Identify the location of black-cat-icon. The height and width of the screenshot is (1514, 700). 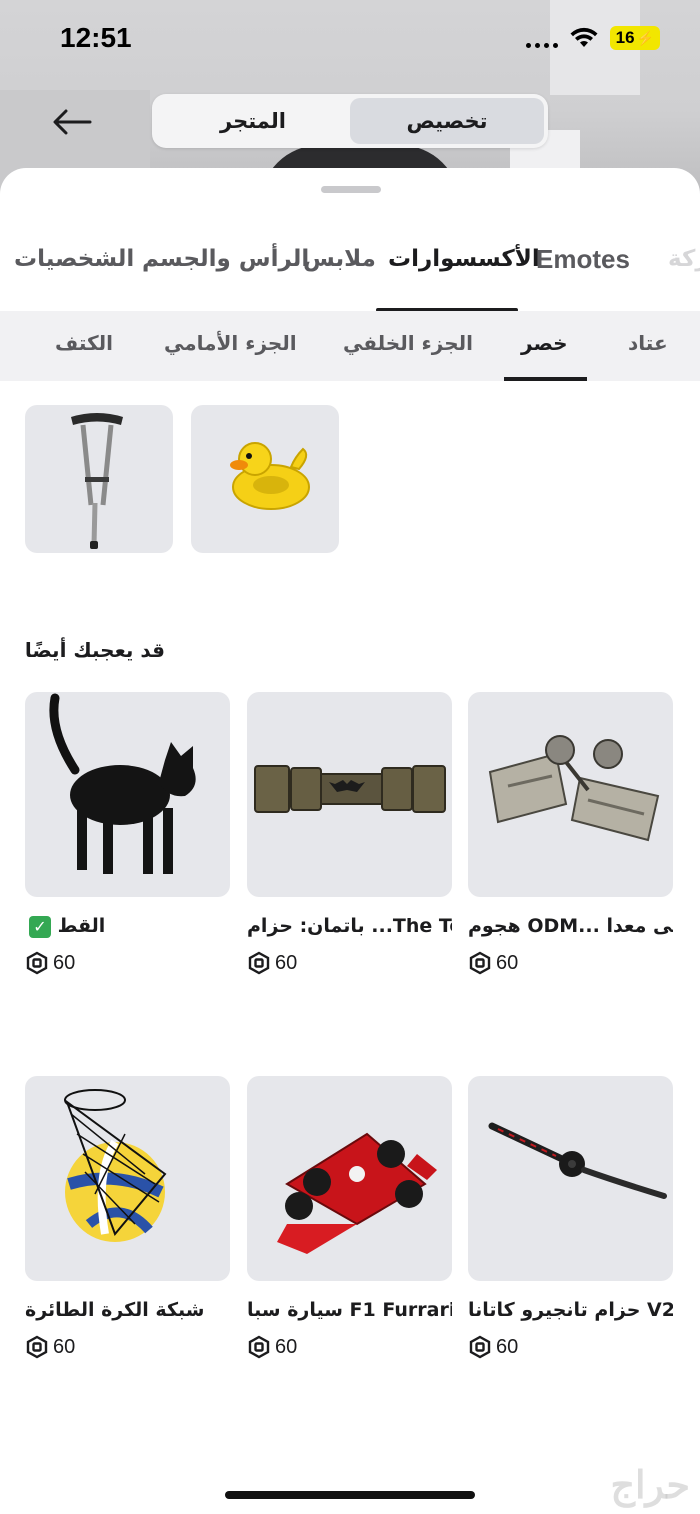
(127, 794).